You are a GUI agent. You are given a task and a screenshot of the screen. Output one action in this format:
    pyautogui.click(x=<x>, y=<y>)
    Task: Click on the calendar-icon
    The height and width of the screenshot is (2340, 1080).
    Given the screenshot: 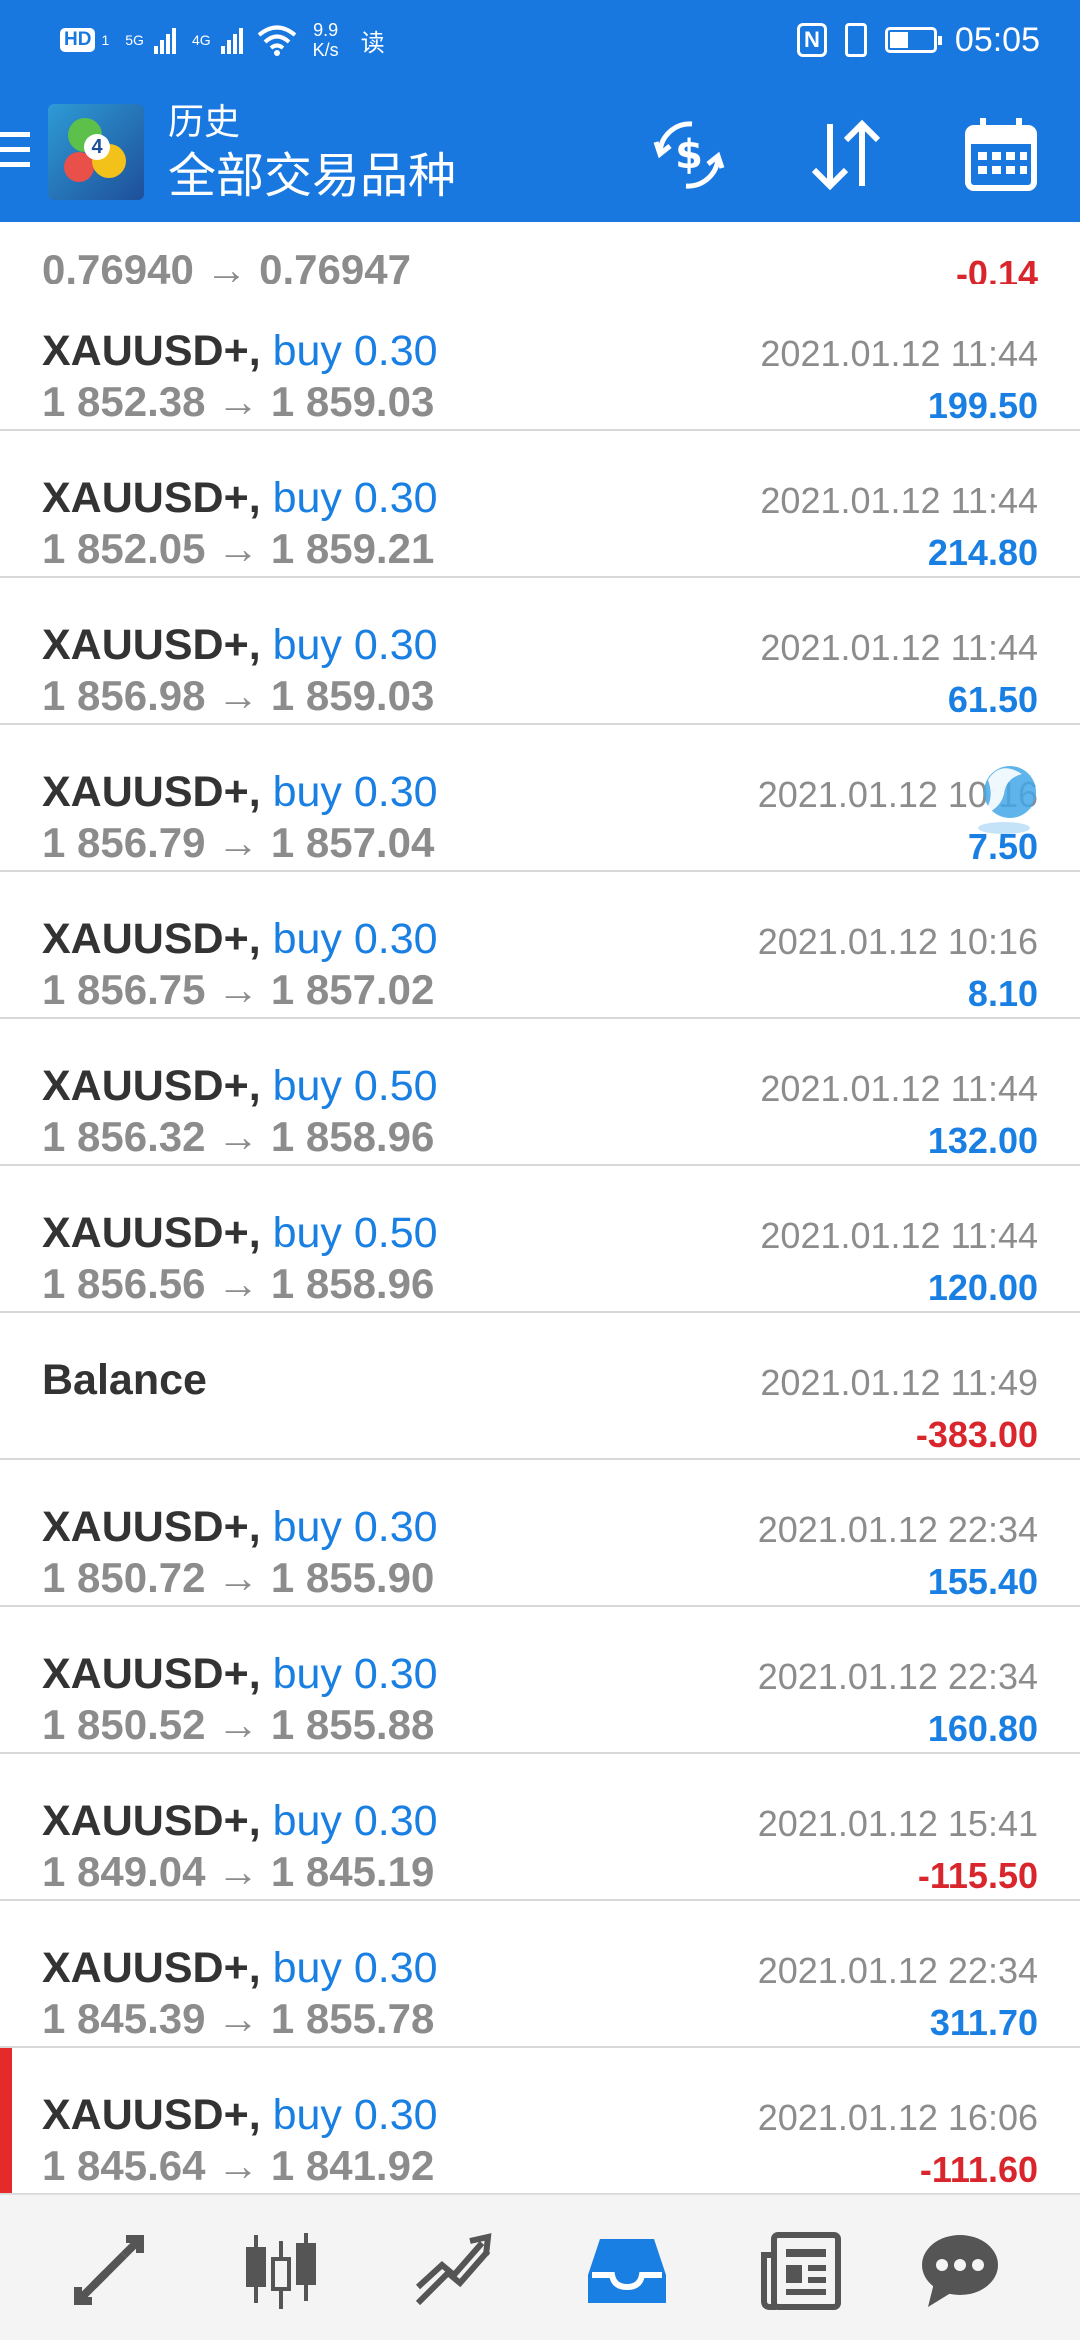 What is the action you would take?
    pyautogui.click(x=1001, y=155)
    